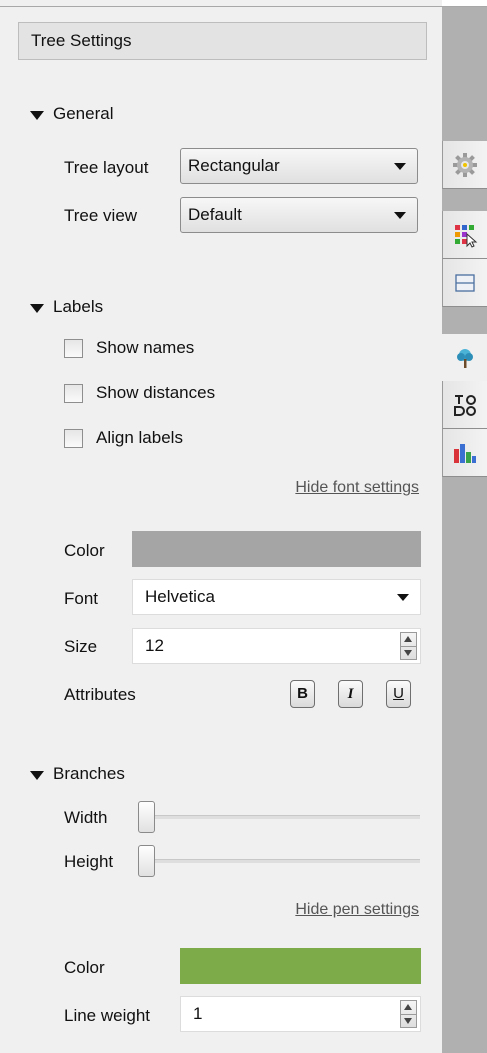 This screenshot has width=487, height=1053. Describe the element at coordinates (83, 113) in the screenshot. I see `section-general-title: General` at that location.